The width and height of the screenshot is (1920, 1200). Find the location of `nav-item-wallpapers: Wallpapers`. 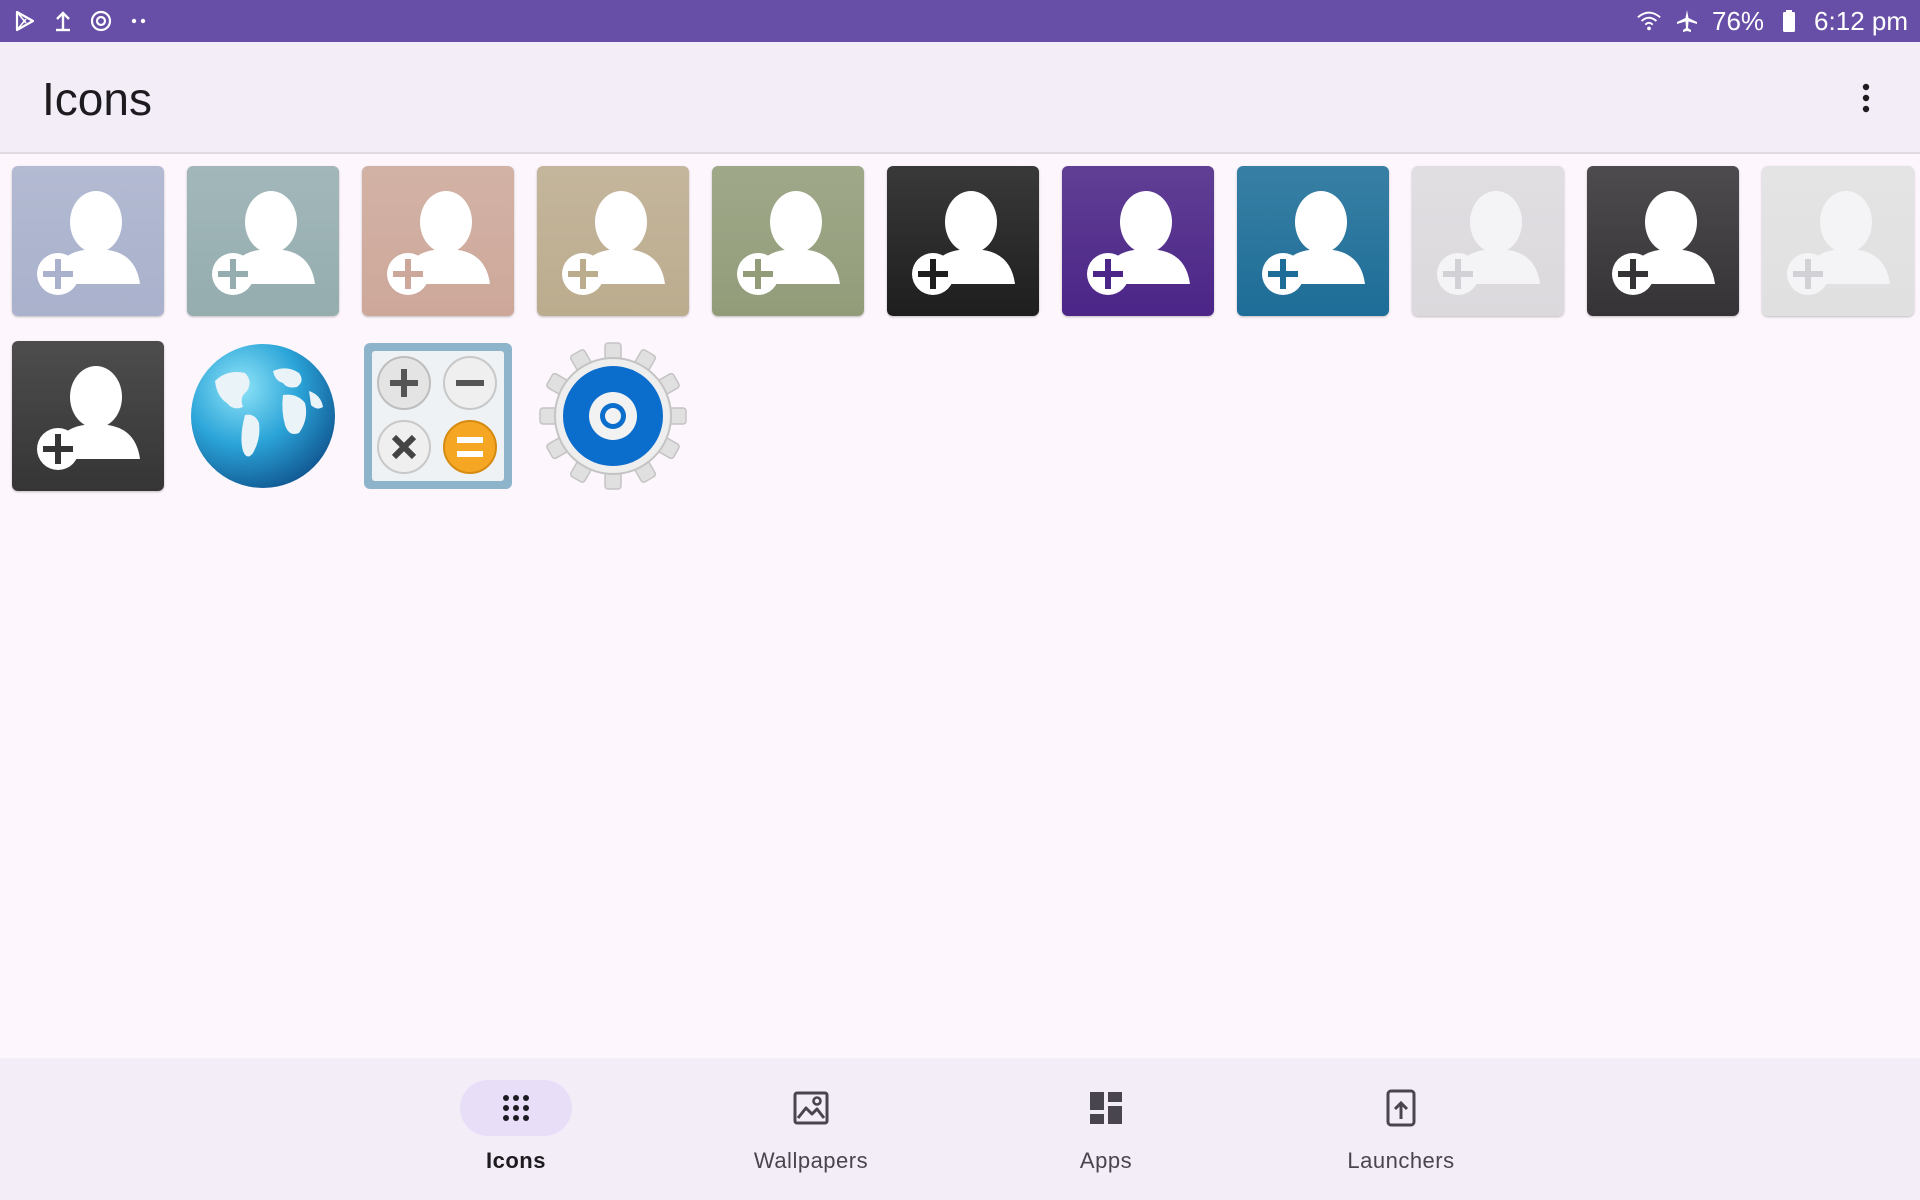

nav-item-wallpapers: Wallpapers is located at coordinates (811, 1129).